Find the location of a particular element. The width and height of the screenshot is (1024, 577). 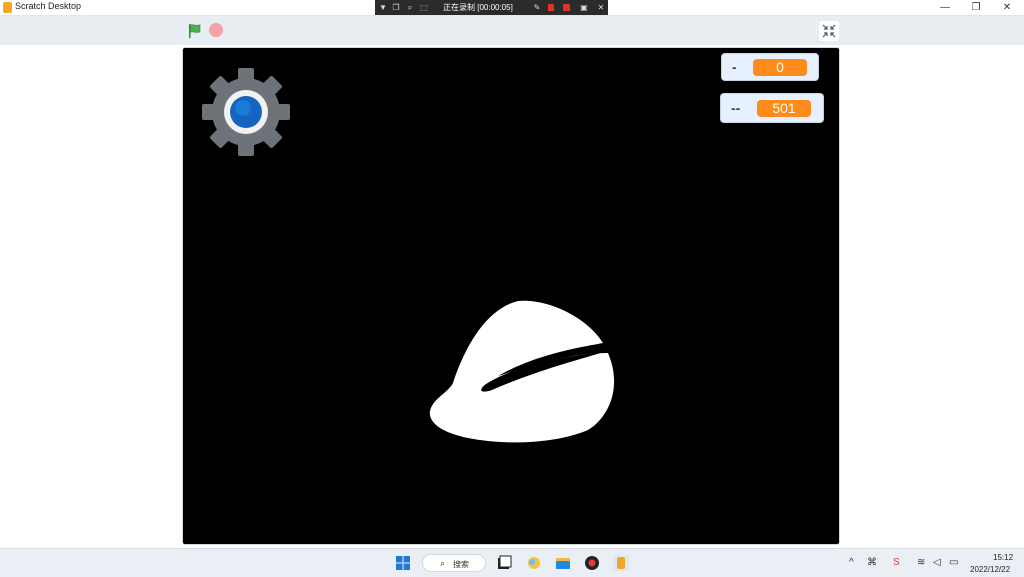

monitor-label: -- is located at coordinates (736, 108).